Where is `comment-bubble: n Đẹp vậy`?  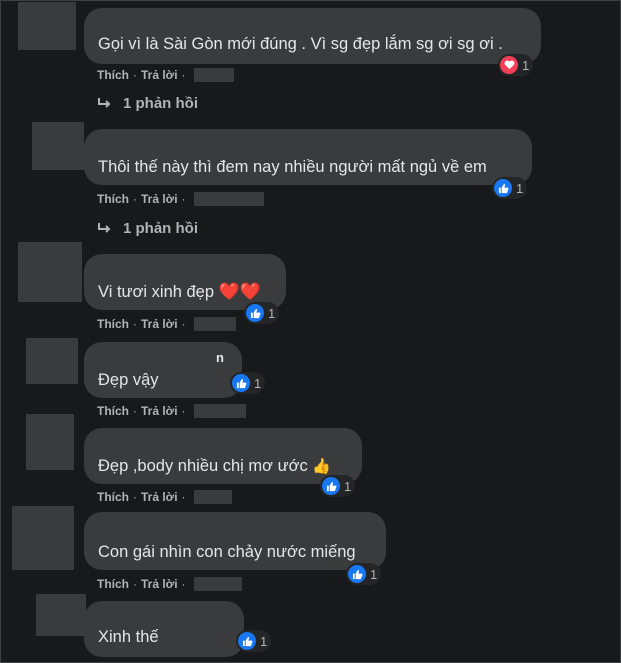 comment-bubble: n Đẹp vậy is located at coordinates (163, 370).